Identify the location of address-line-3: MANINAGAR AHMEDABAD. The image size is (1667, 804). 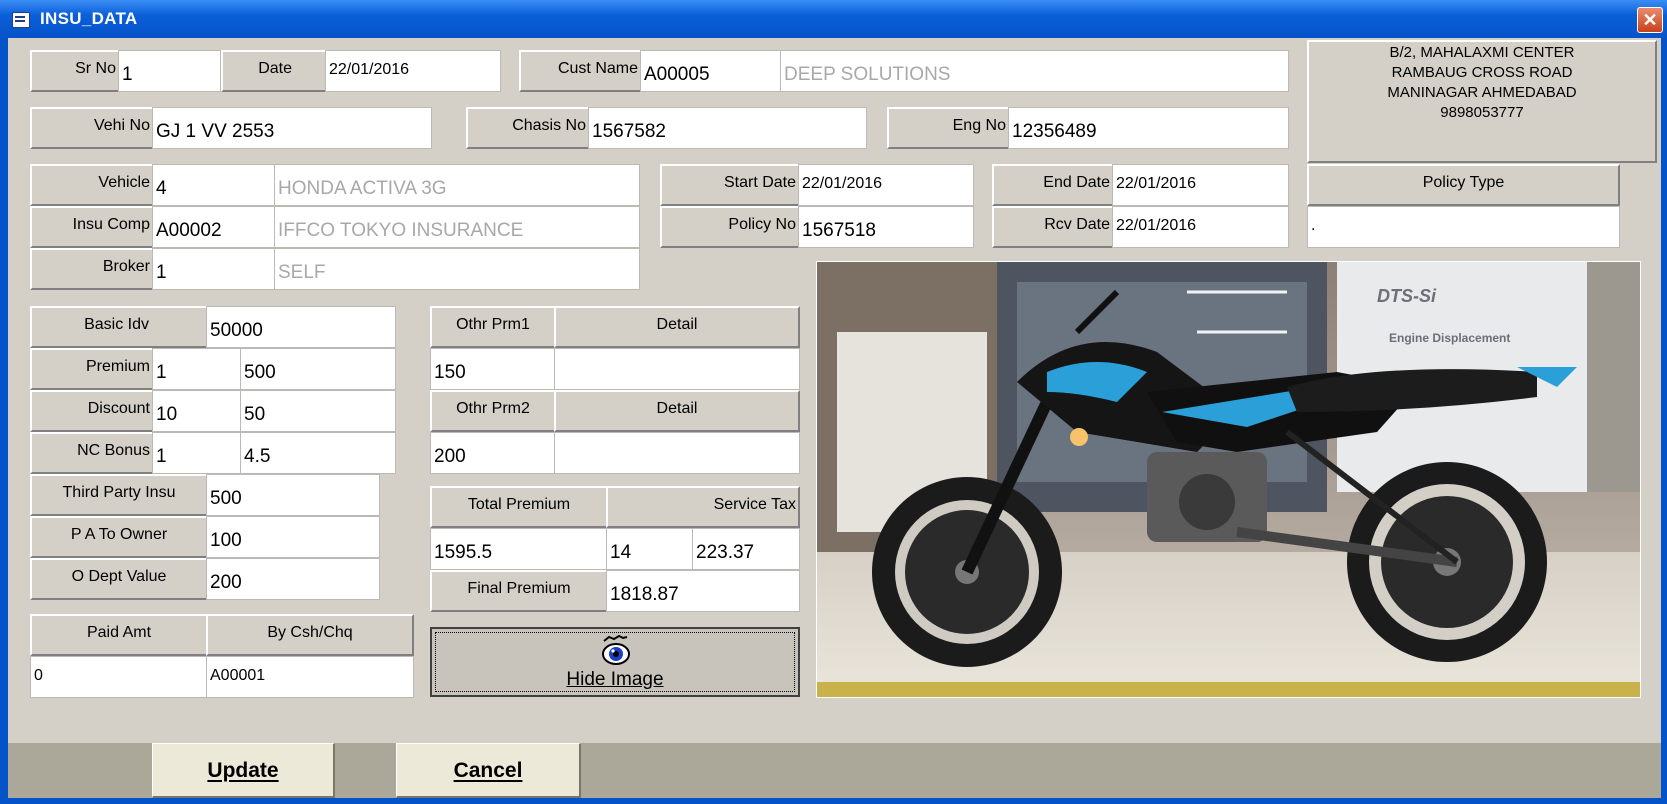
(1482, 92).